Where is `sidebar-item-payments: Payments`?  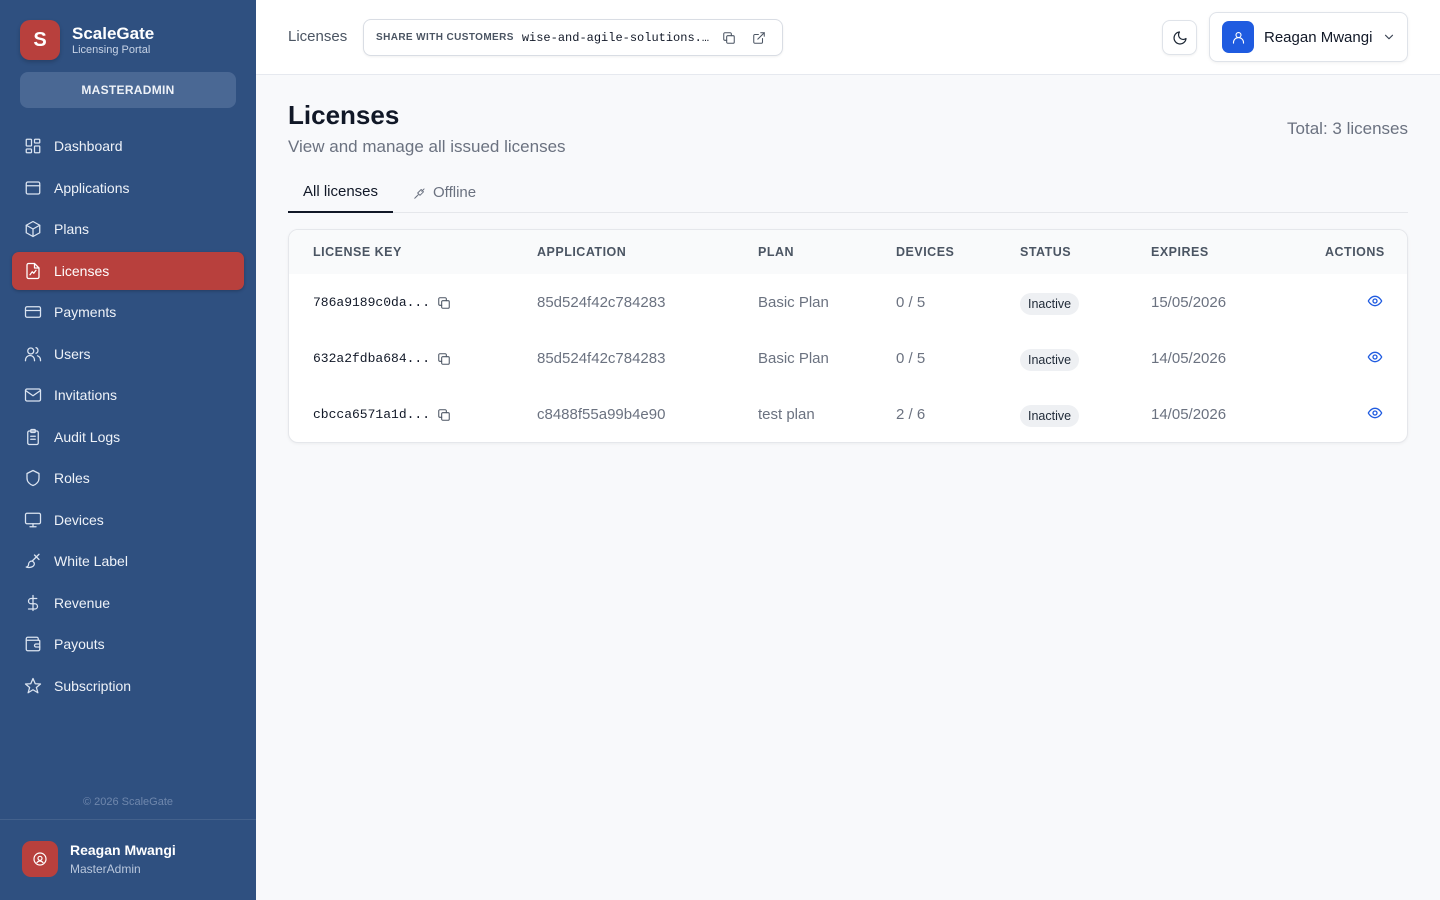 sidebar-item-payments: Payments is located at coordinates (128, 312).